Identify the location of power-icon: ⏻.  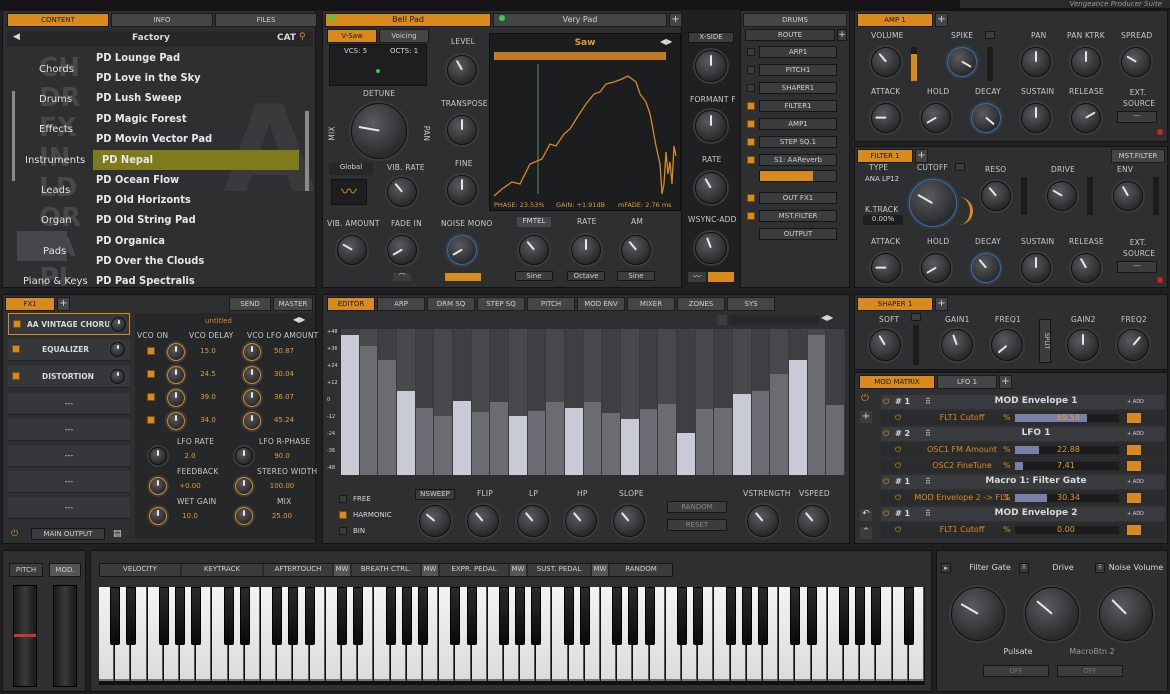
(886, 434).